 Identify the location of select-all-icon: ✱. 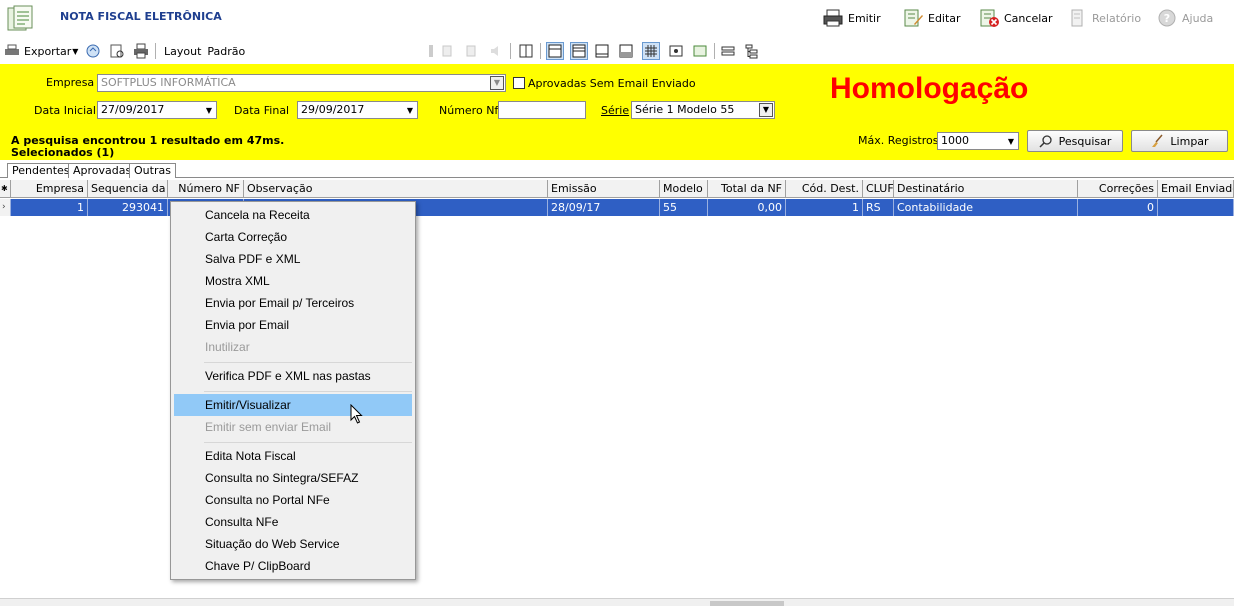
(5, 189).